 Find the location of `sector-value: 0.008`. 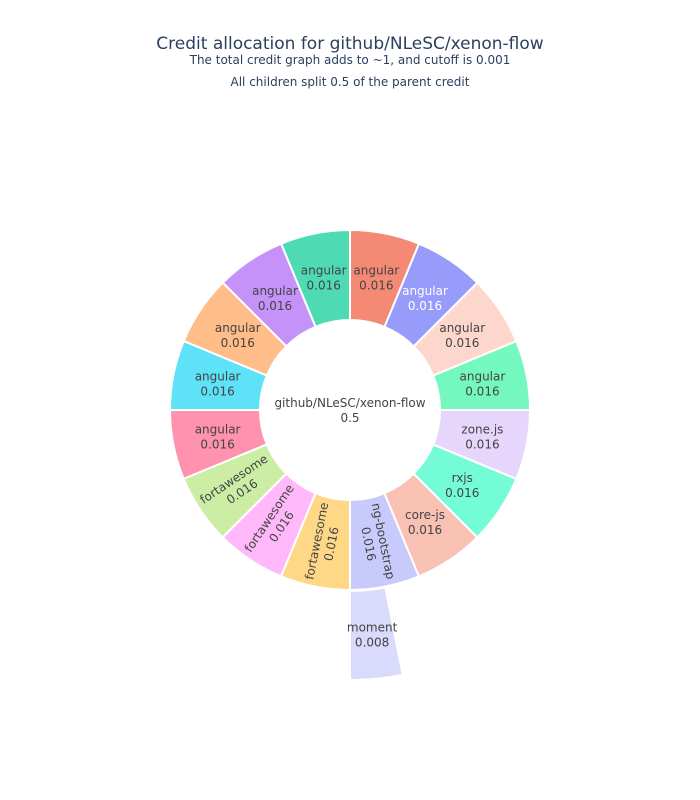

sector-value: 0.008 is located at coordinates (372, 642).